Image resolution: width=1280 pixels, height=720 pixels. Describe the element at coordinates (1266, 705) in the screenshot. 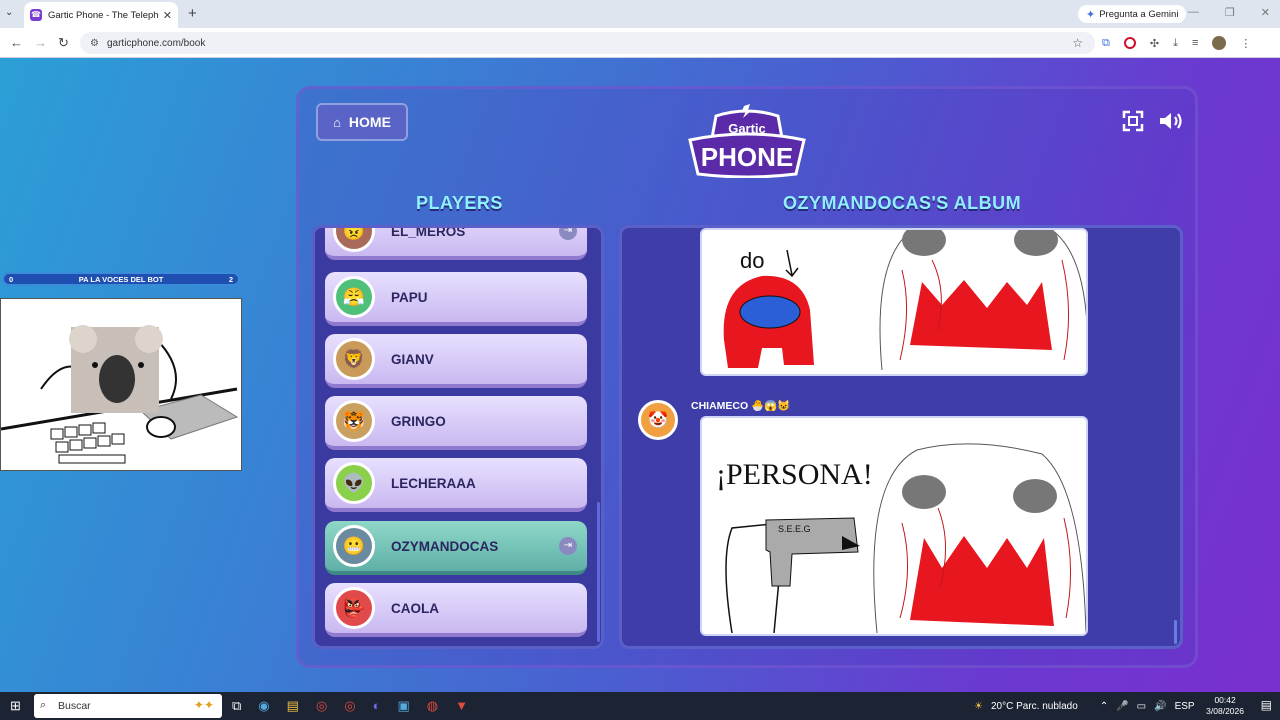

I see `notifications-icon: ▤` at that location.